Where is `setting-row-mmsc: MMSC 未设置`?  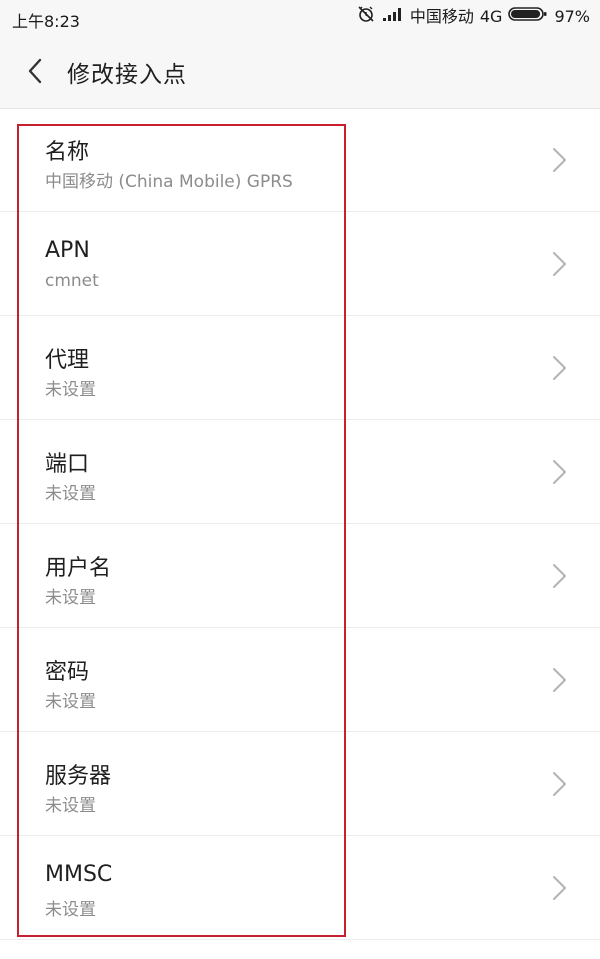 setting-row-mmsc: MMSC 未设置 is located at coordinates (300, 888).